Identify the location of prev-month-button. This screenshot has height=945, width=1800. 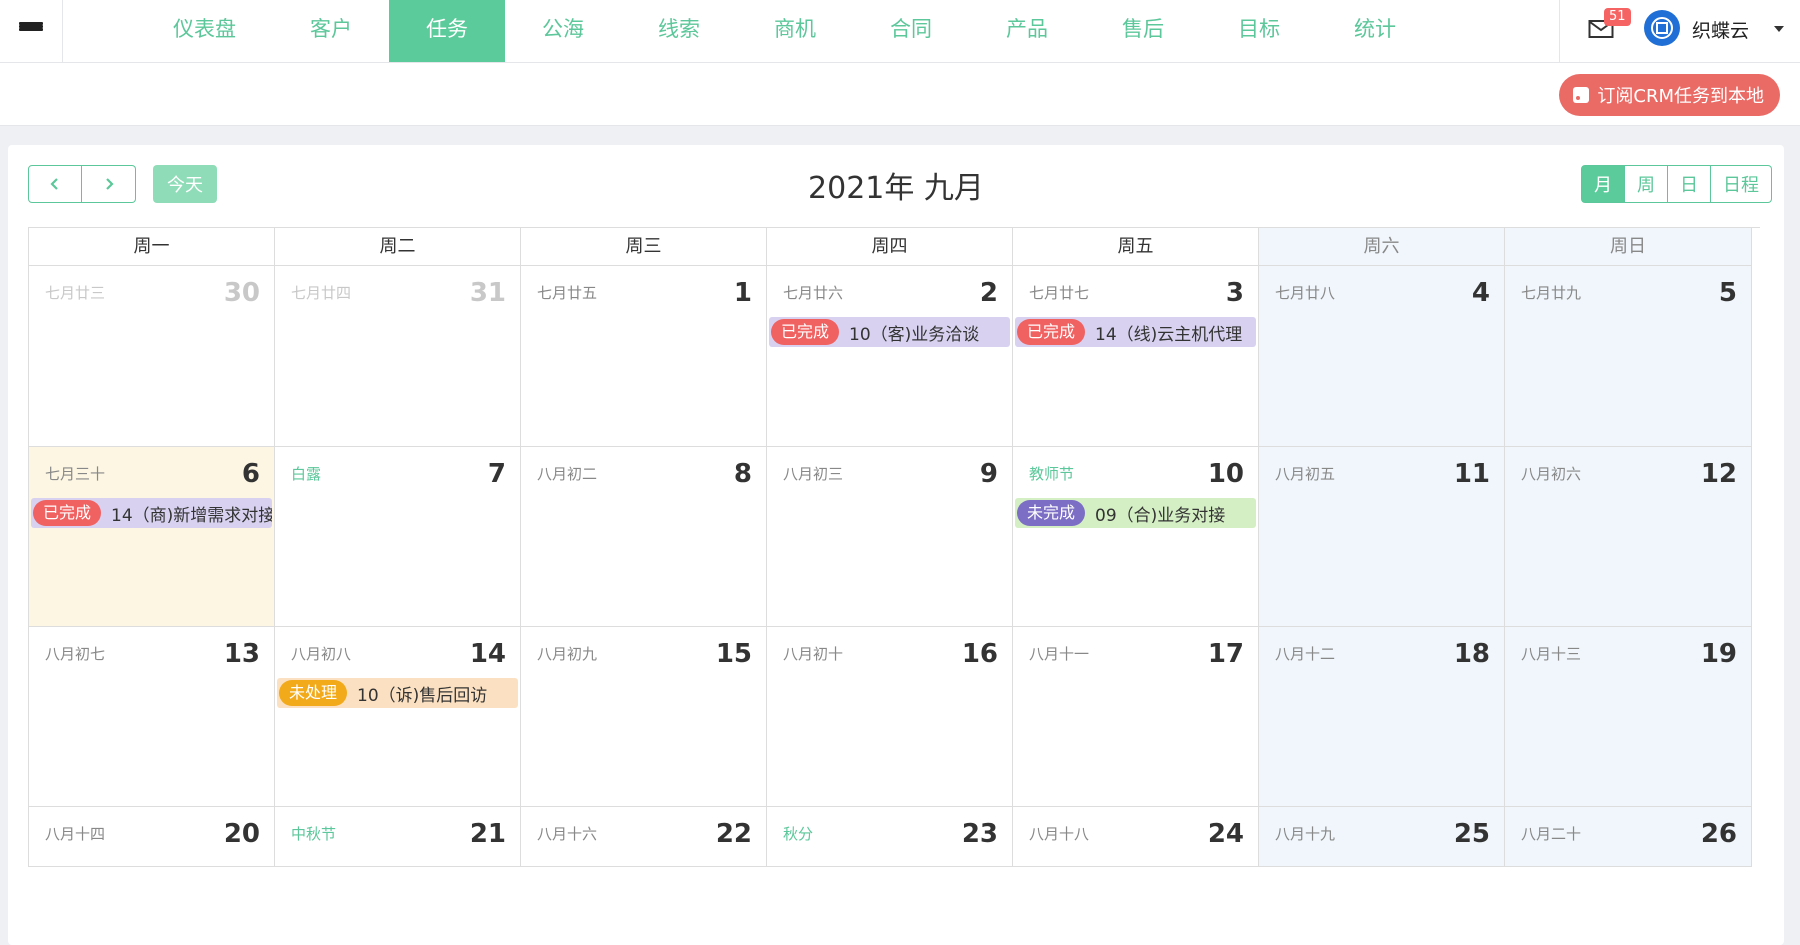
(55, 184).